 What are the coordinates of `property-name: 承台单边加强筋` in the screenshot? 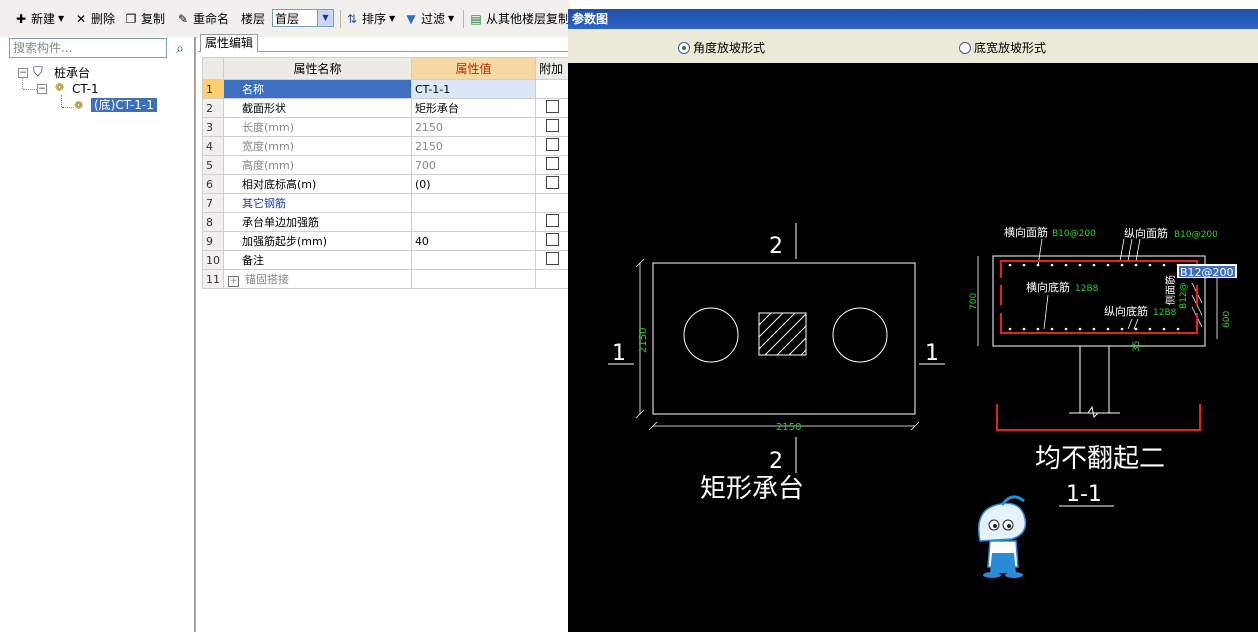 It's located at (317, 222).